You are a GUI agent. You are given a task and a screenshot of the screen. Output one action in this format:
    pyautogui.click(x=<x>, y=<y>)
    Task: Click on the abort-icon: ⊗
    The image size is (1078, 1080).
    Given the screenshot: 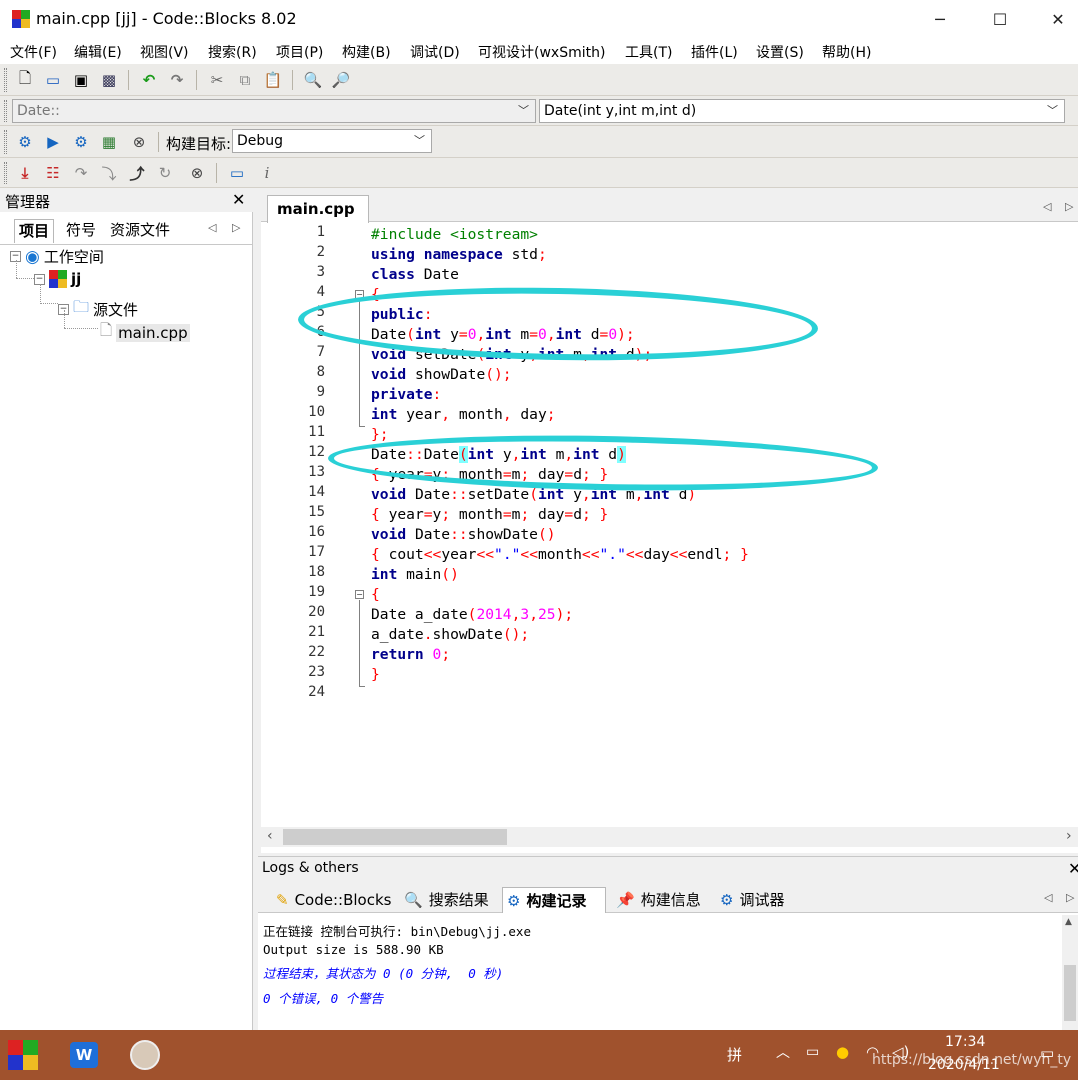 What is the action you would take?
    pyautogui.click(x=139, y=142)
    